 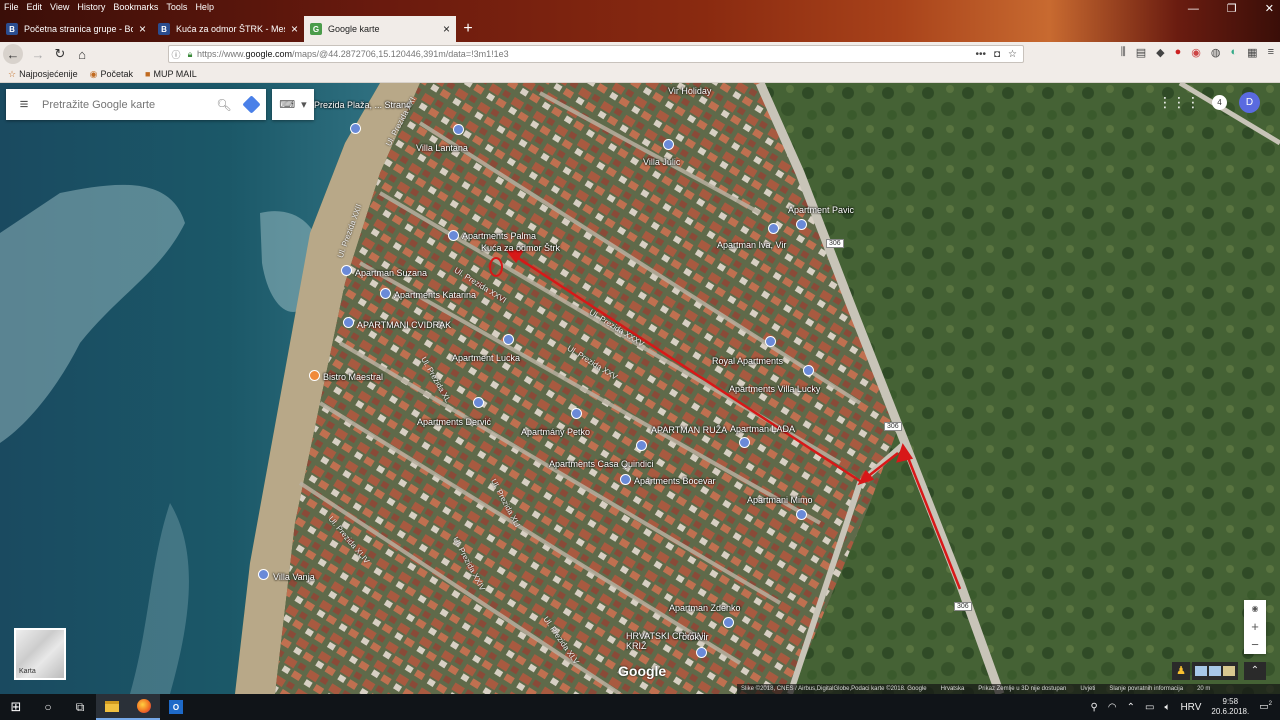 I want to click on bookmark-most-visited: ☆ Najposjećenije, so click(x=43, y=74).